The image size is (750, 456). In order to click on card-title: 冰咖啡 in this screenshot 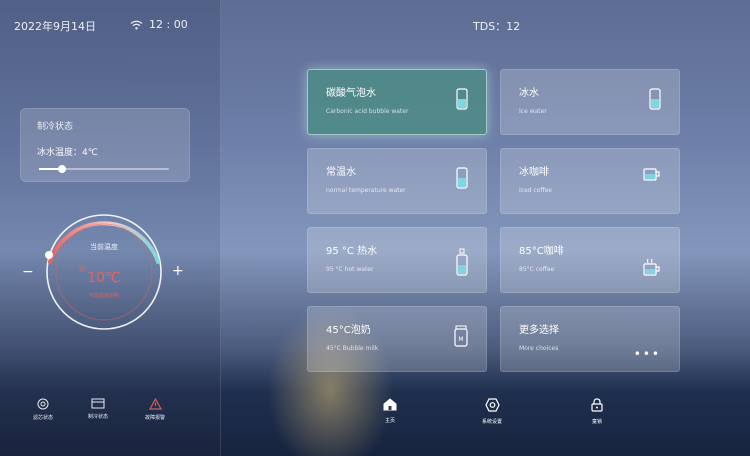, I will do `click(534, 172)`.